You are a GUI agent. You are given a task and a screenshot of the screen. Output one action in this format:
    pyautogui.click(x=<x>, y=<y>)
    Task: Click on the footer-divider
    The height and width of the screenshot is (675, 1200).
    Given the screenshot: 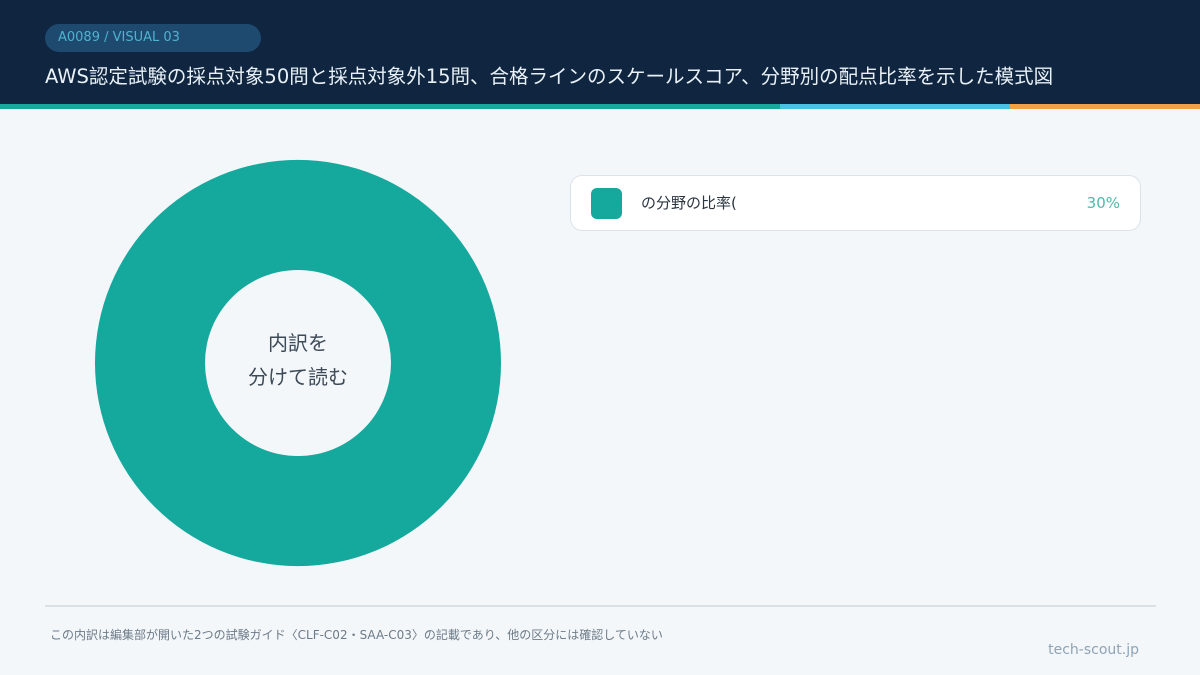 What is the action you would take?
    pyautogui.click(x=600, y=606)
    